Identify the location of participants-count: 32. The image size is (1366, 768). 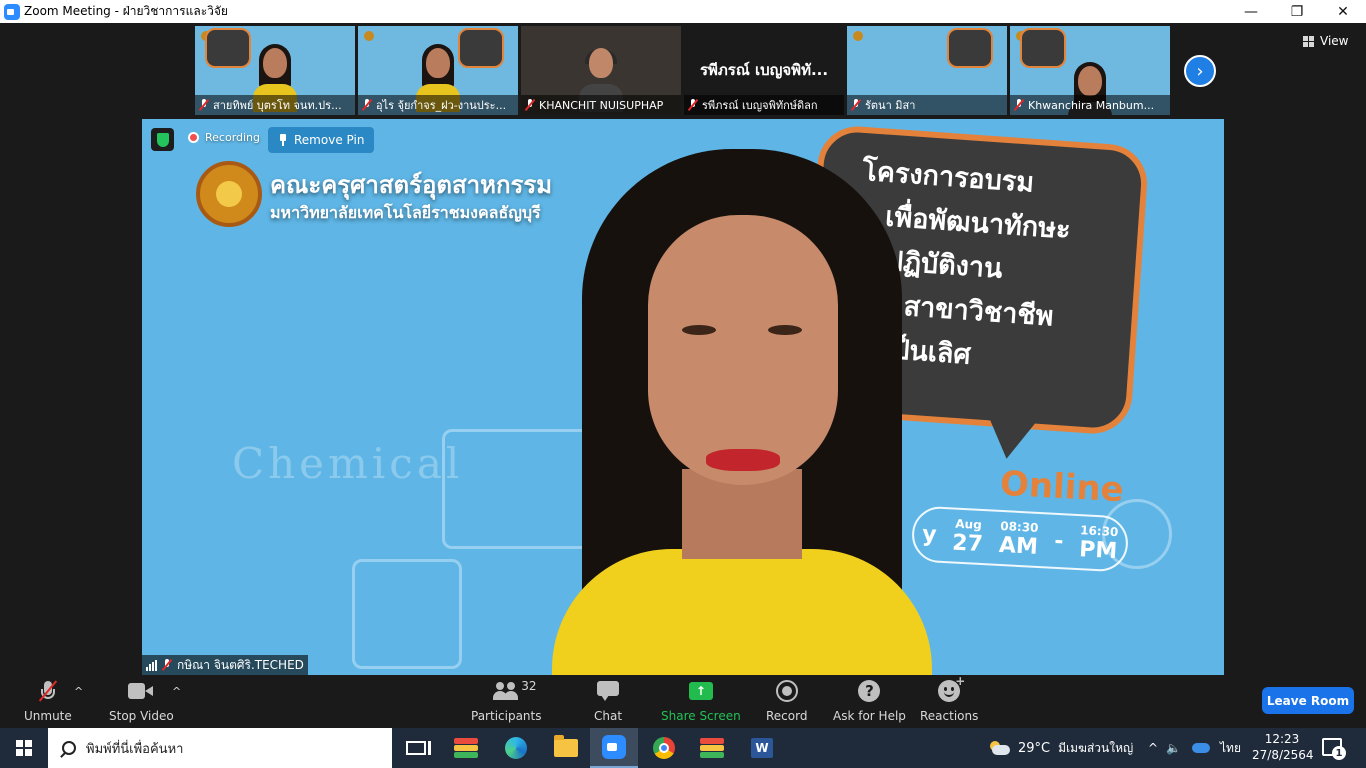
(529, 686).